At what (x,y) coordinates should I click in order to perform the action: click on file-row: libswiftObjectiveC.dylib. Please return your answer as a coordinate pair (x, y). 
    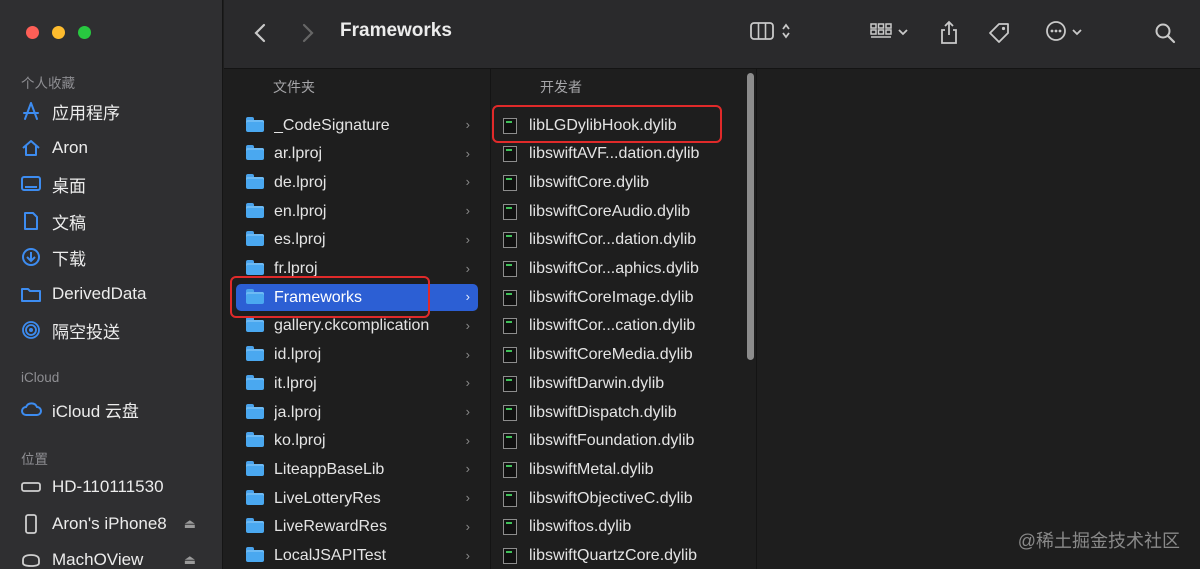
    Looking at the image, I should click on (619, 498).